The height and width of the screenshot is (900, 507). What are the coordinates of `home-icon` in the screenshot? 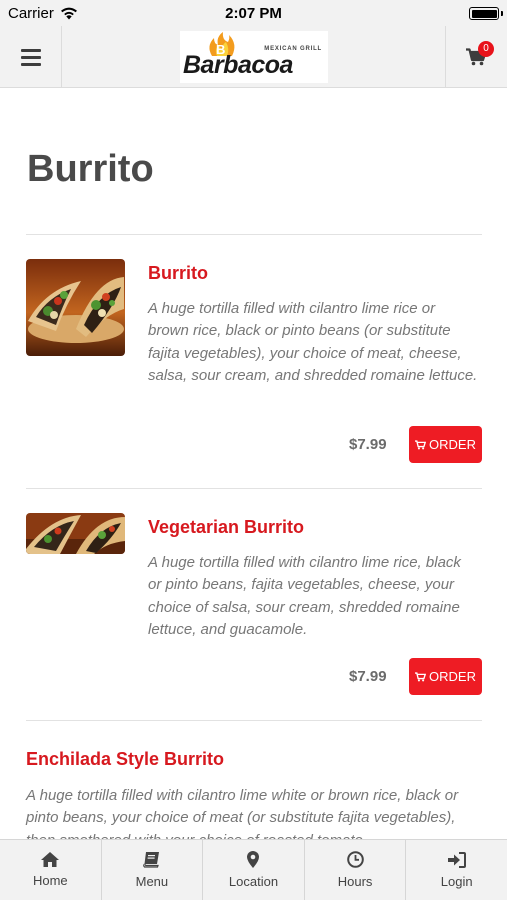 It's located at (50, 859).